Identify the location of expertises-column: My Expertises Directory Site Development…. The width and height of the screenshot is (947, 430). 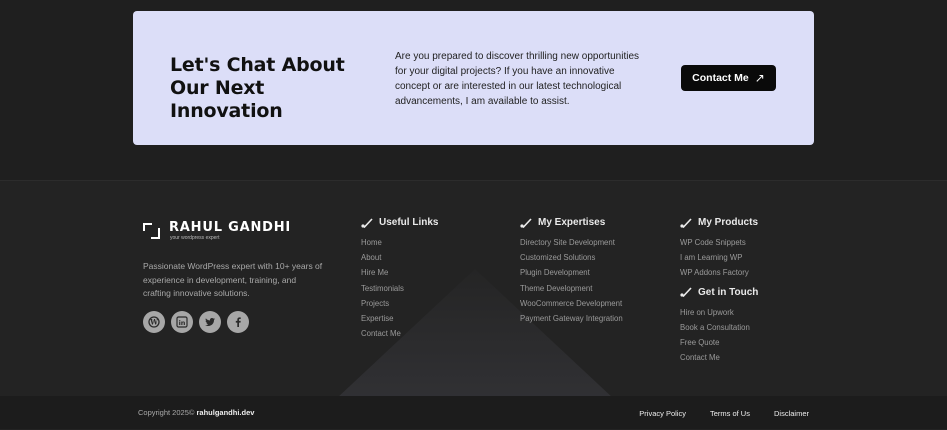
(571, 271).